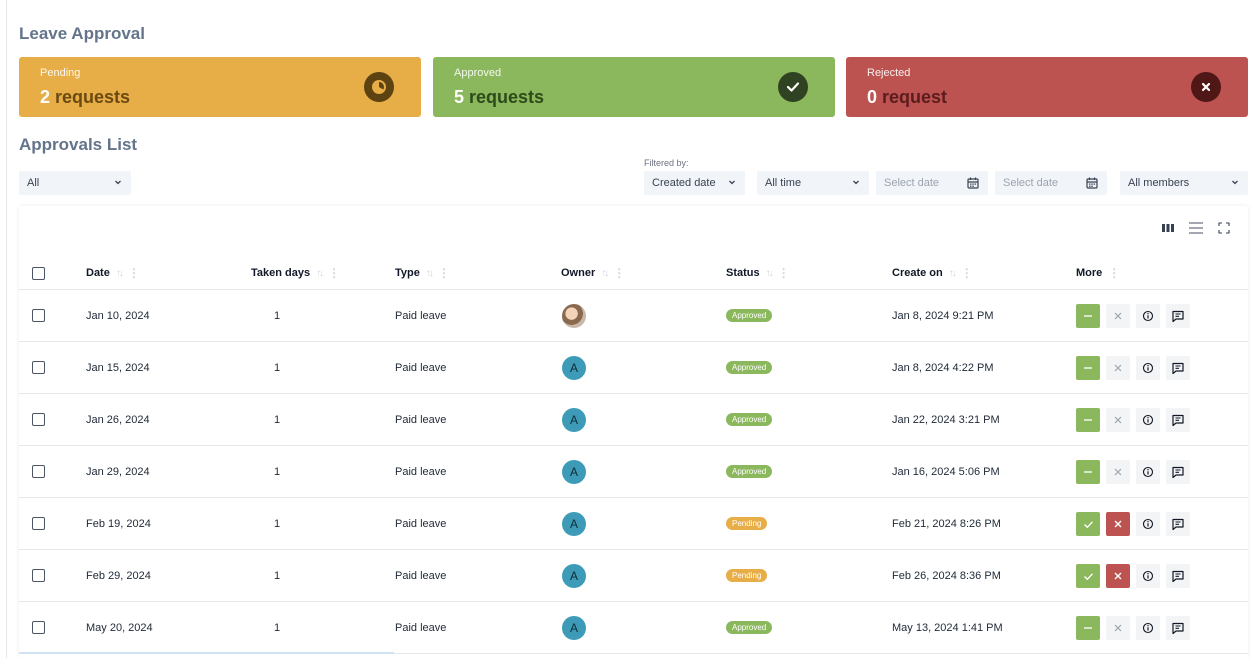 The height and width of the screenshot is (658, 1254). Describe the element at coordinates (783, 183) in the screenshot. I see `period-value: All time` at that location.